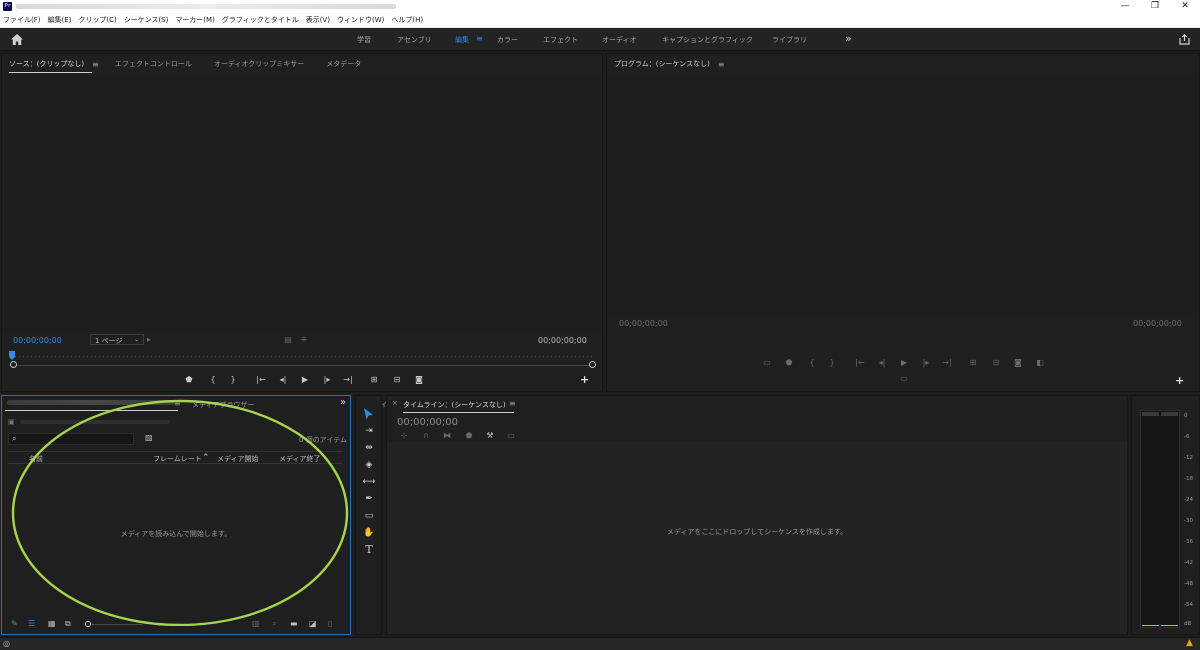 The image size is (1200, 650). Describe the element at coordinates (360, 20) in the screenshot. I see `menu-window: ウィンドウ(W)` at that location.